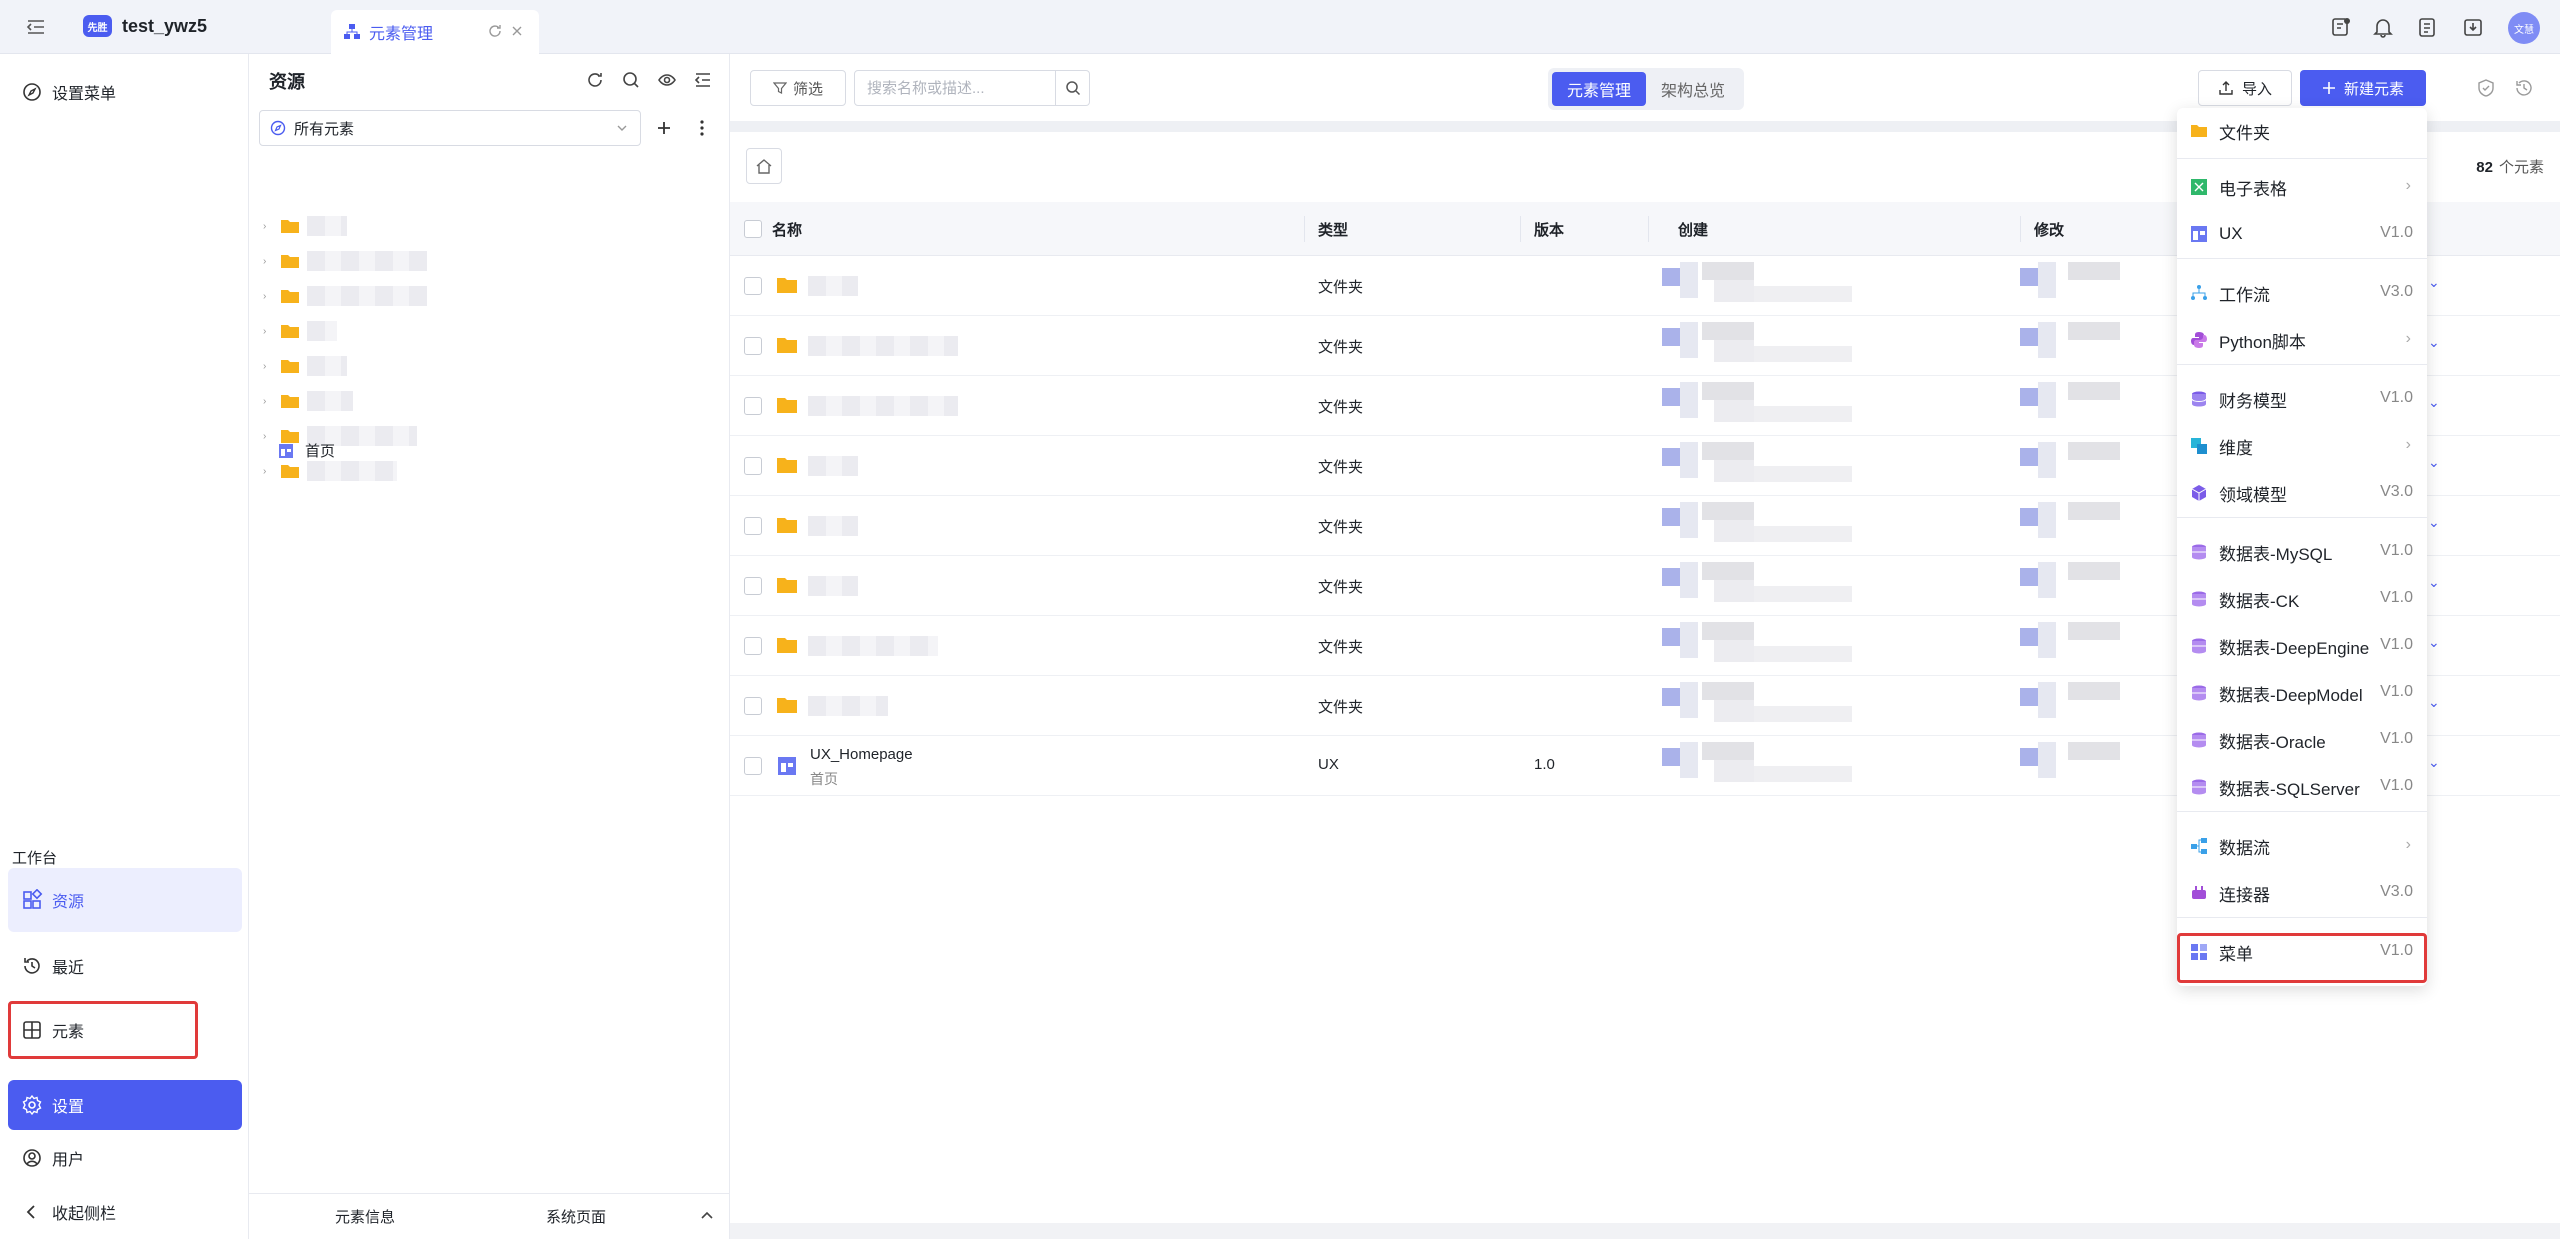 Image resolution: width=2560 pixels, height=1239 pixels. I want to click on search-icon, so click(631, 80).